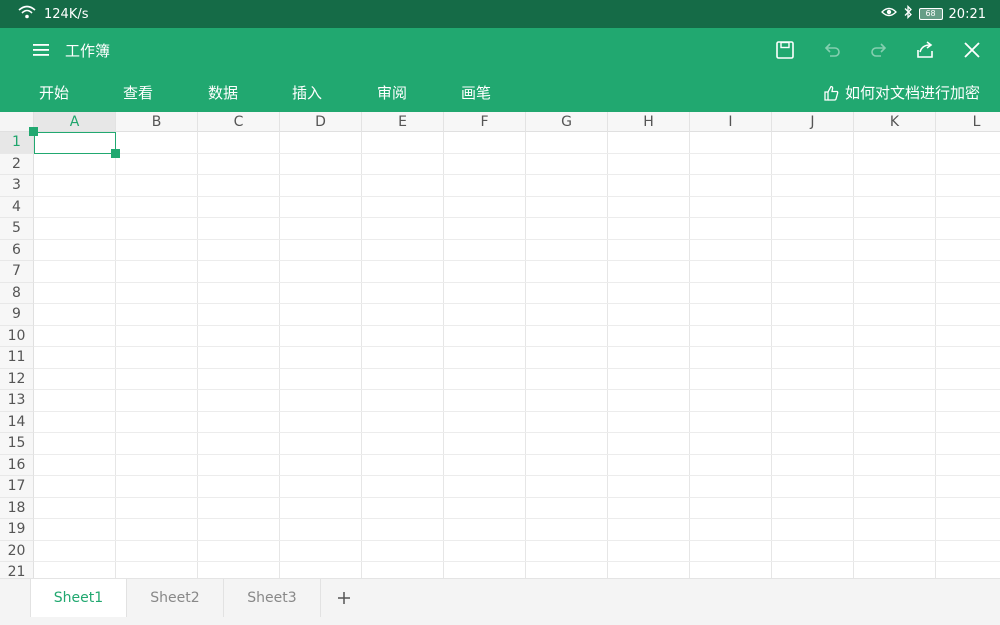 This screenshot has height=625, width=1000. I want to click on column-header: E, so click(403, 122).